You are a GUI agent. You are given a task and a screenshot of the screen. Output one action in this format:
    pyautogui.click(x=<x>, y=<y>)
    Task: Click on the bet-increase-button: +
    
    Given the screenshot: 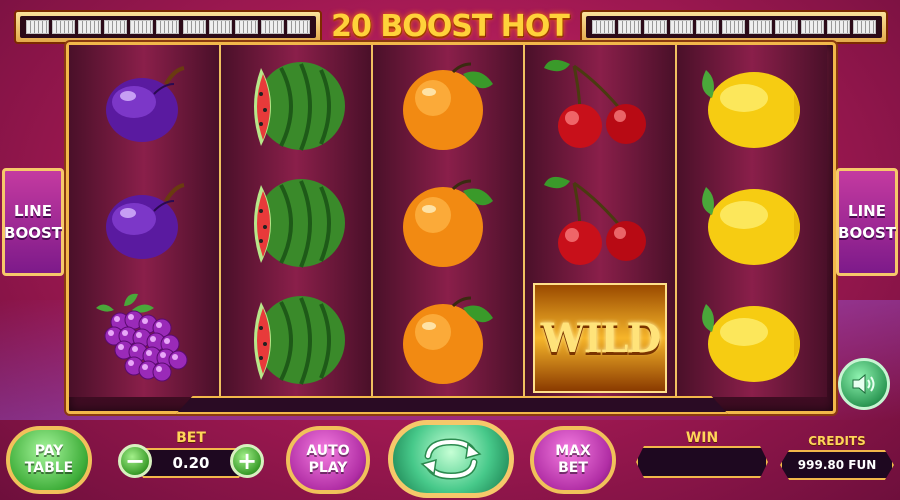 What is the action you would take?
    pyautogui.click(x=247, y=461)
    